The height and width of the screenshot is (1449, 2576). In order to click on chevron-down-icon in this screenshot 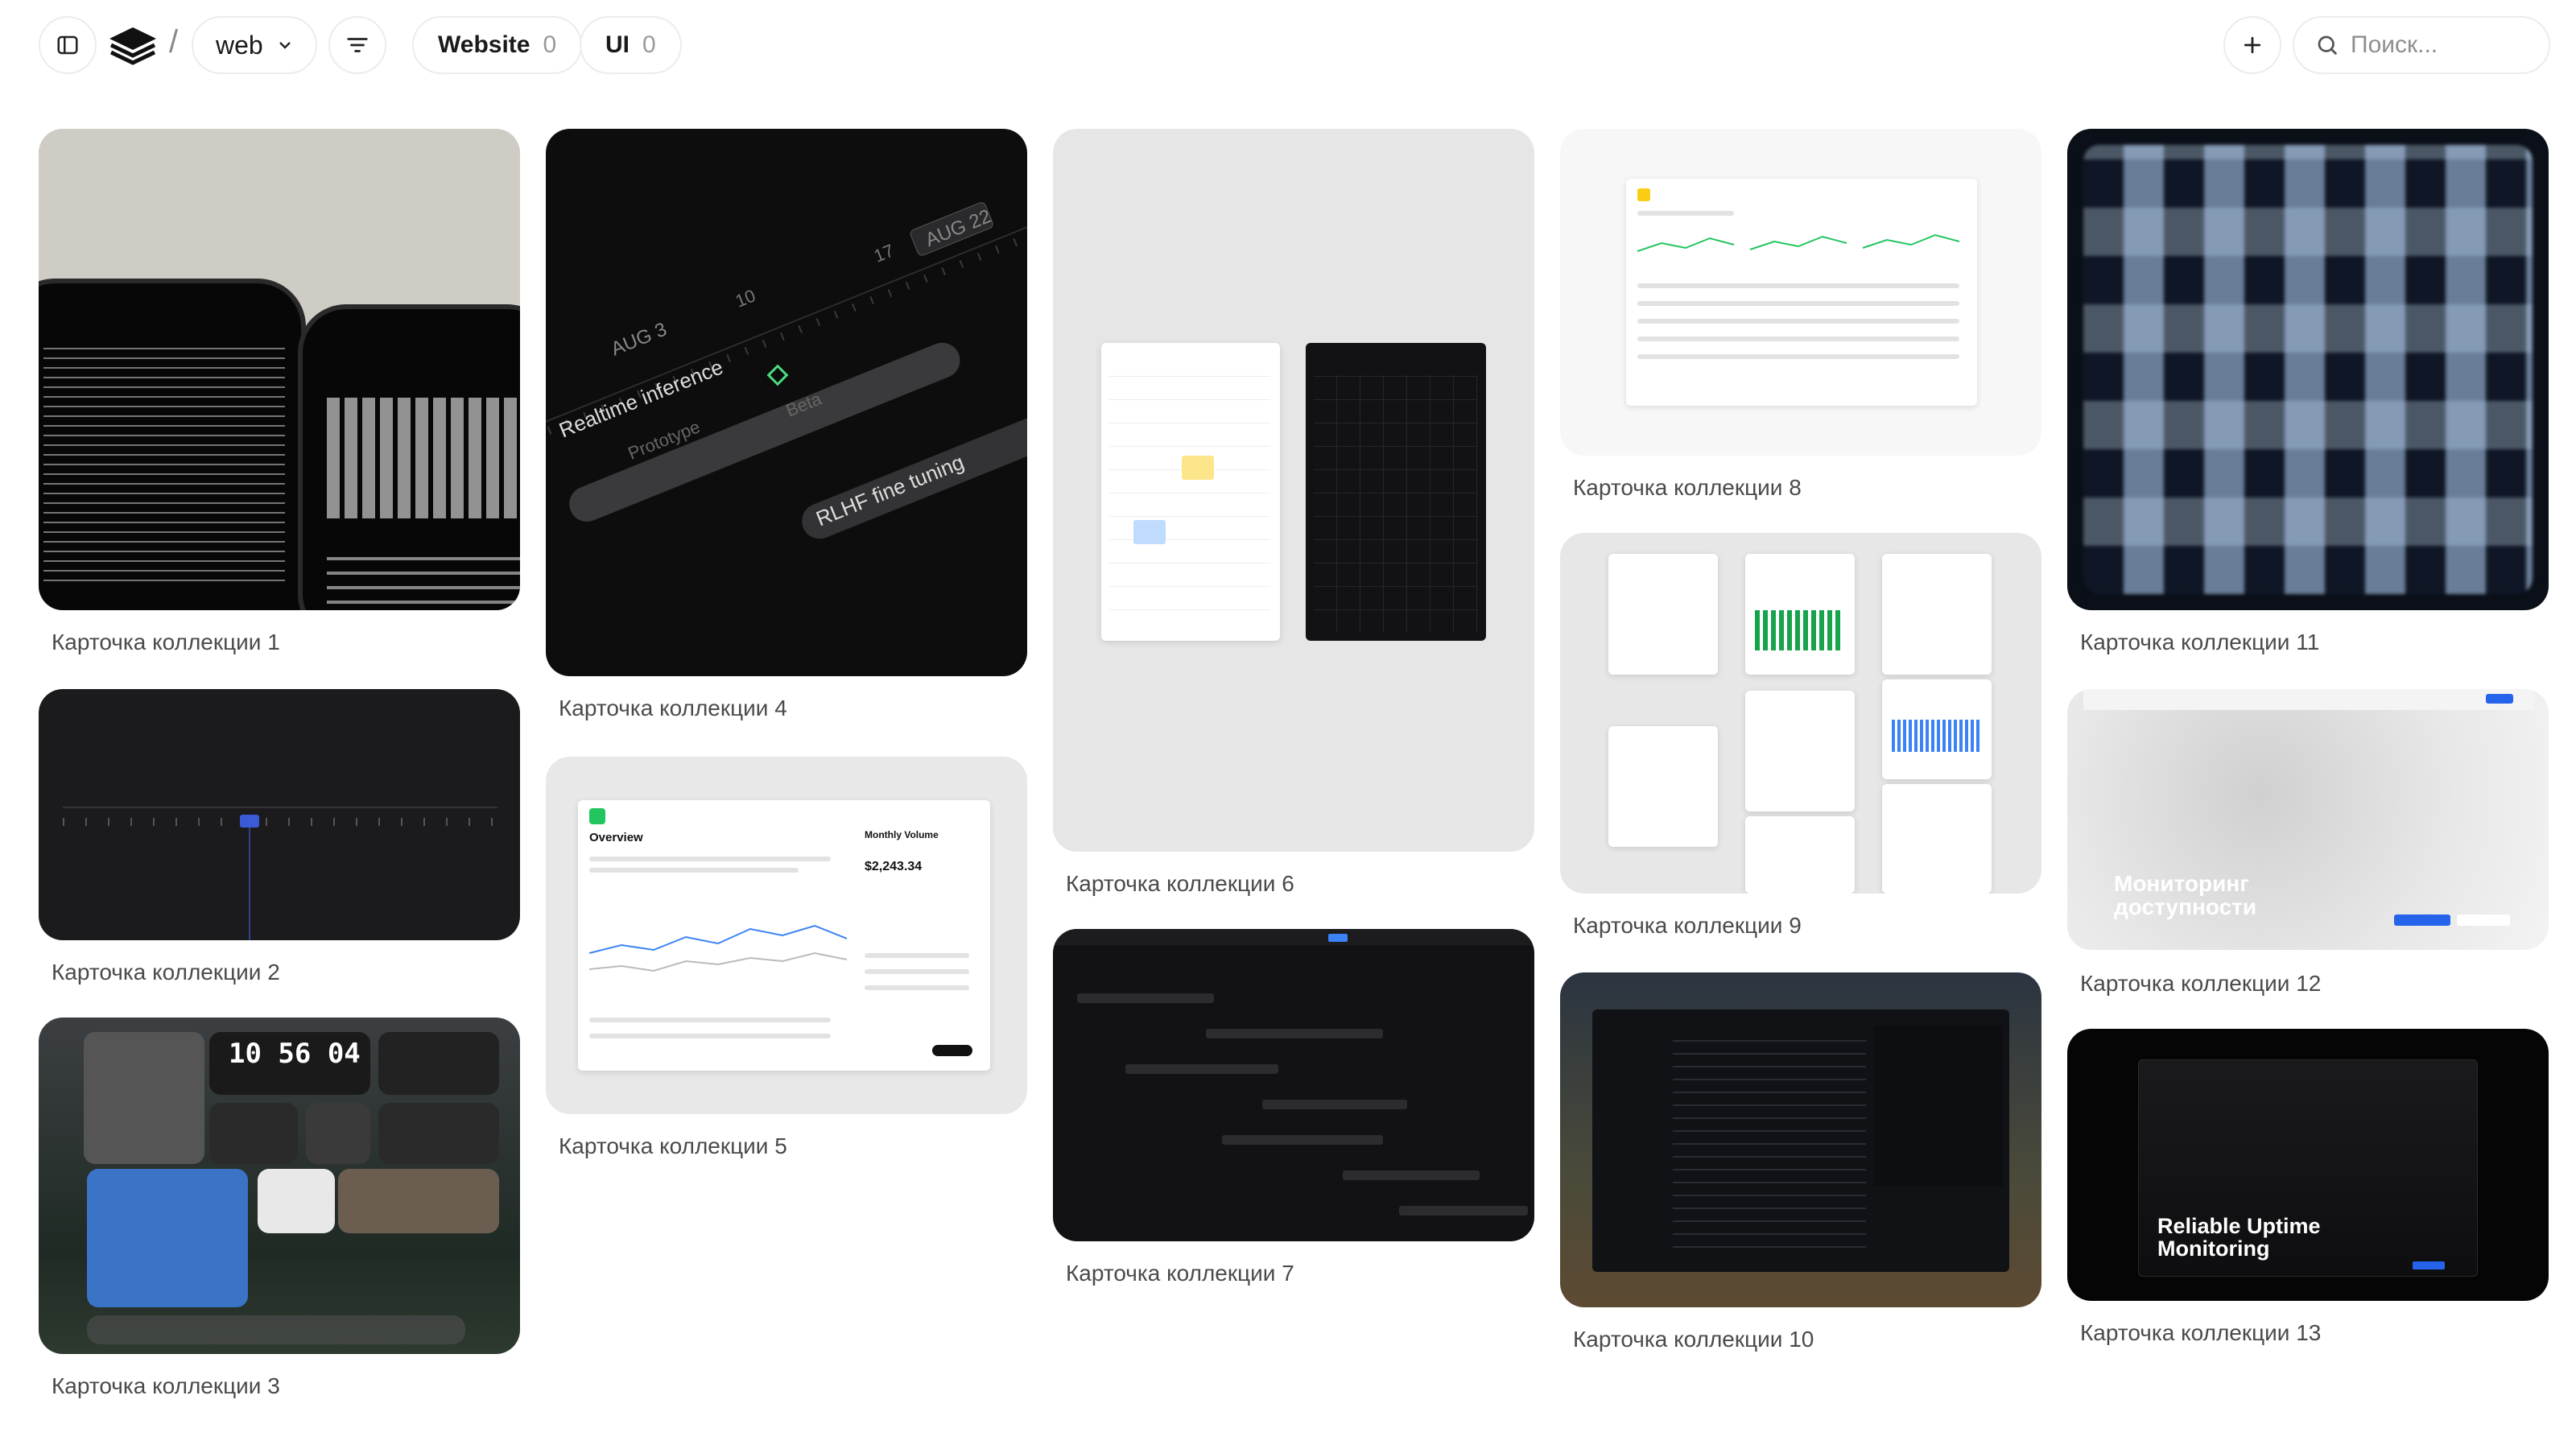, I will do `click(285, 45)`.